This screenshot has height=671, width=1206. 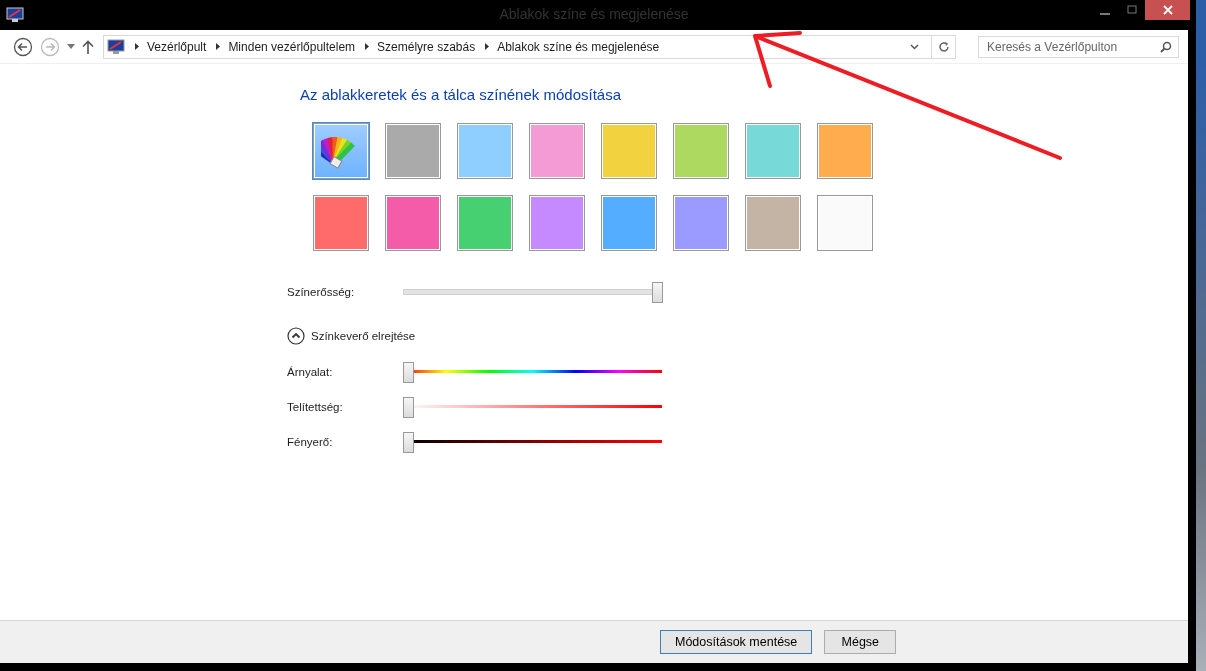 What do you see at coordinates (315, 407) in the screenshot?
I see `slider-label: Telítettség:` at bounding box center [315, 407].